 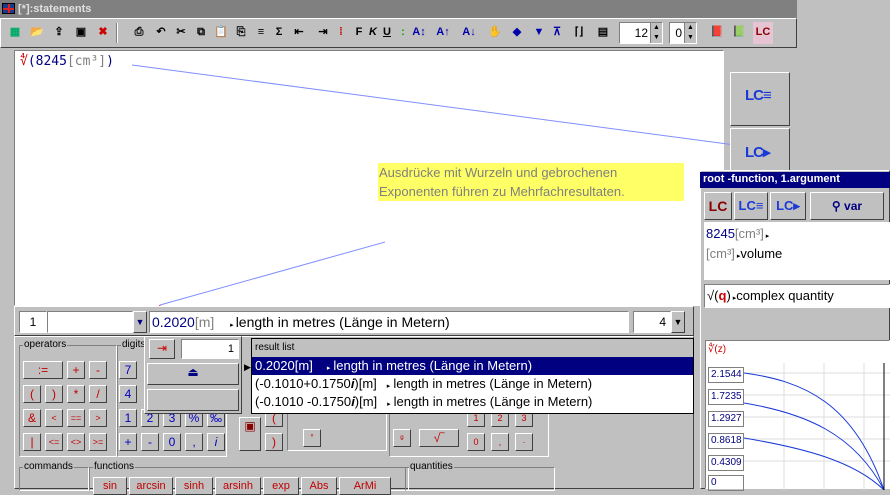 What do you see at coordinates (758, 95) in the screenshot?
I see `lc-list-icon: LC≡` at bounding box center [758, 95].